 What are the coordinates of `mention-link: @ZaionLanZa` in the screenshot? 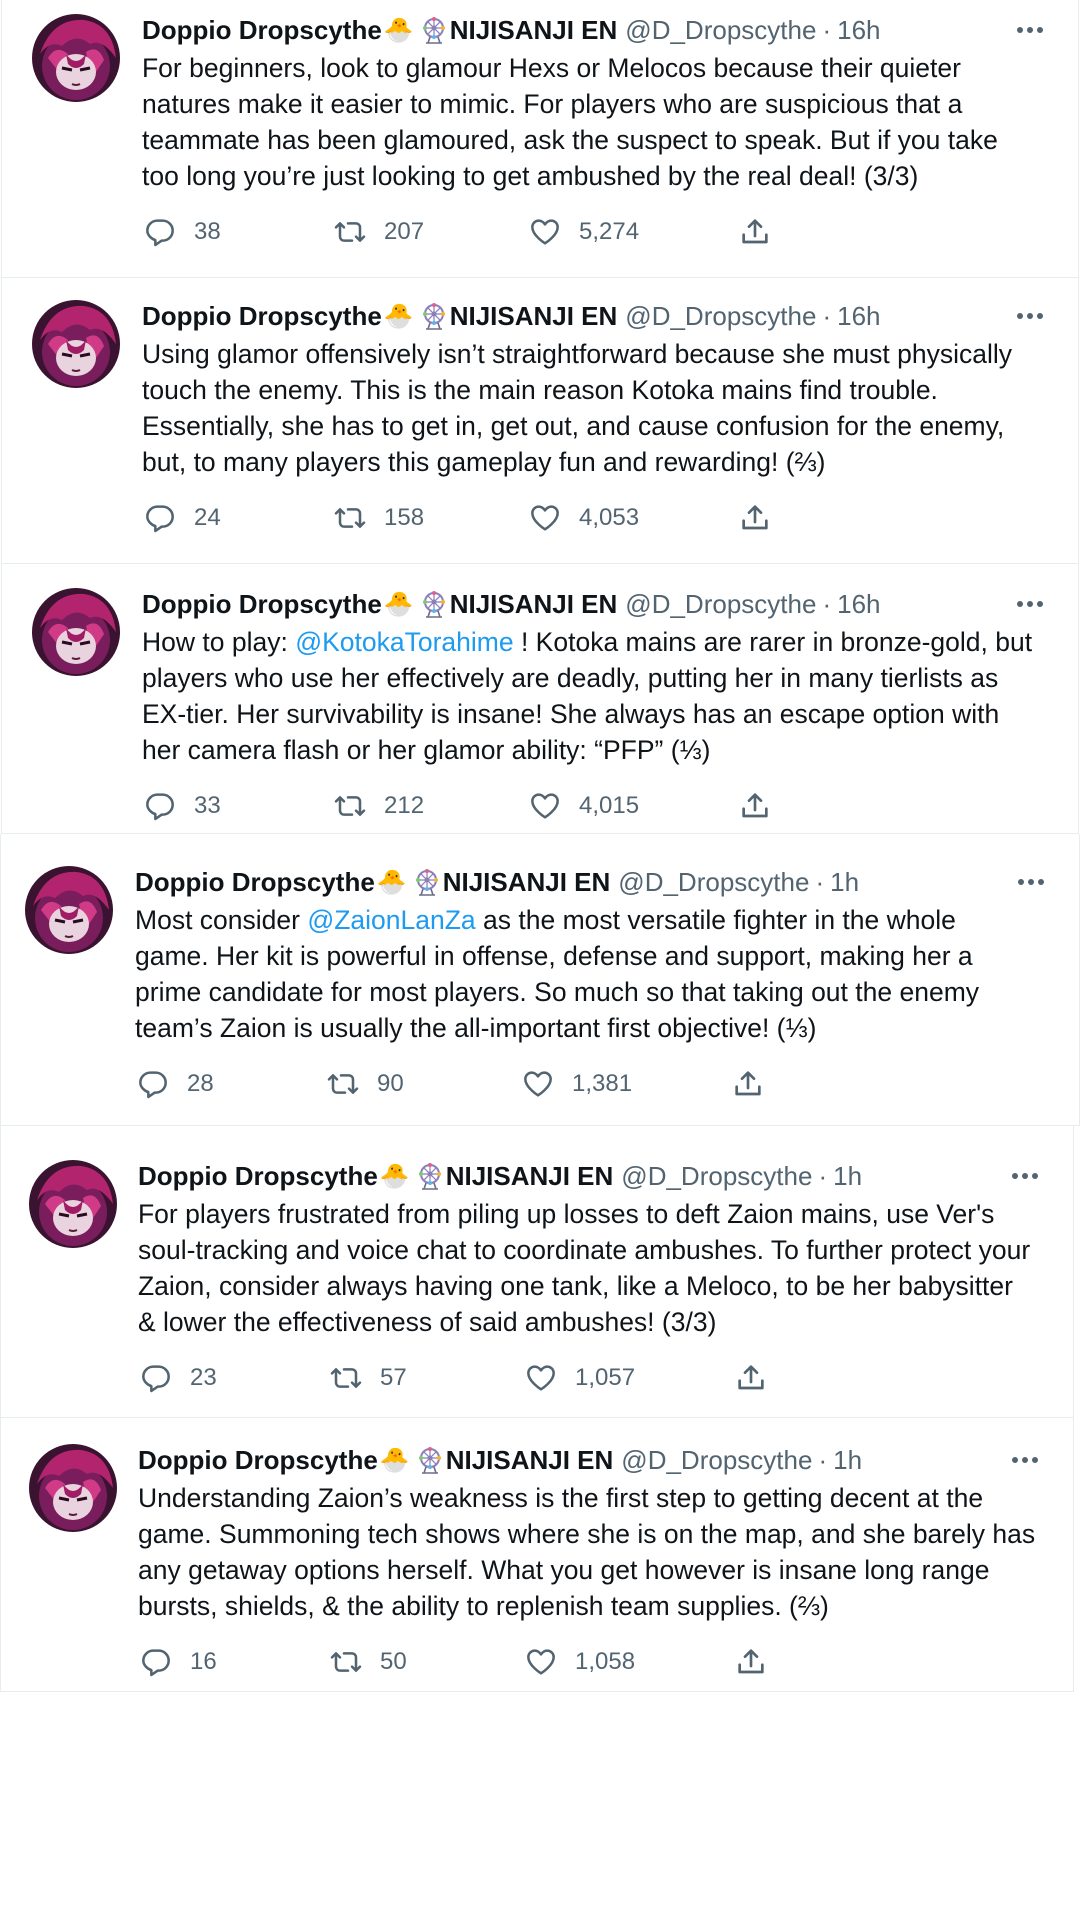 It's located at (391, 920).